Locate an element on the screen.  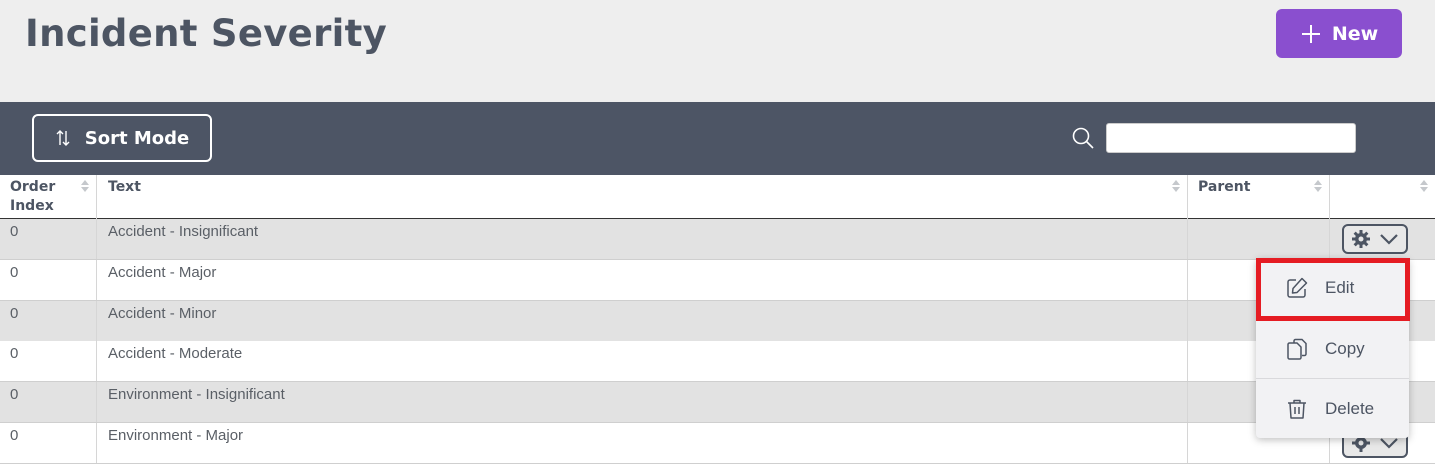
table-row: 0 Environment - Insignificant is located at coordinates (717, 402).